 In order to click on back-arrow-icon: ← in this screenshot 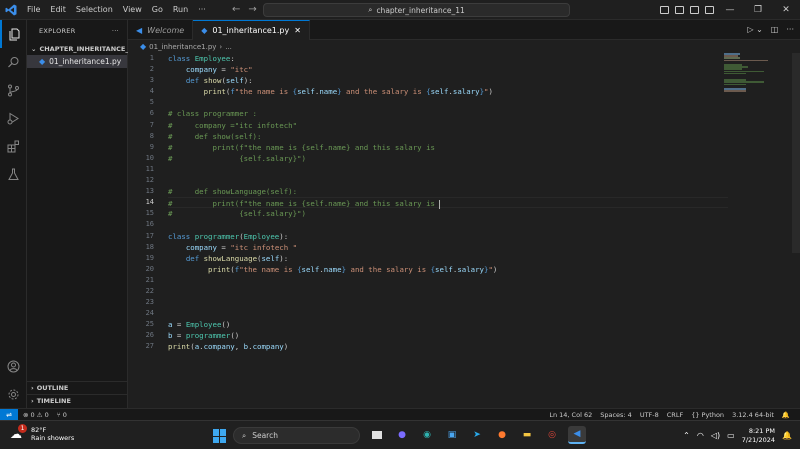, I will do `click(236, 10)`.